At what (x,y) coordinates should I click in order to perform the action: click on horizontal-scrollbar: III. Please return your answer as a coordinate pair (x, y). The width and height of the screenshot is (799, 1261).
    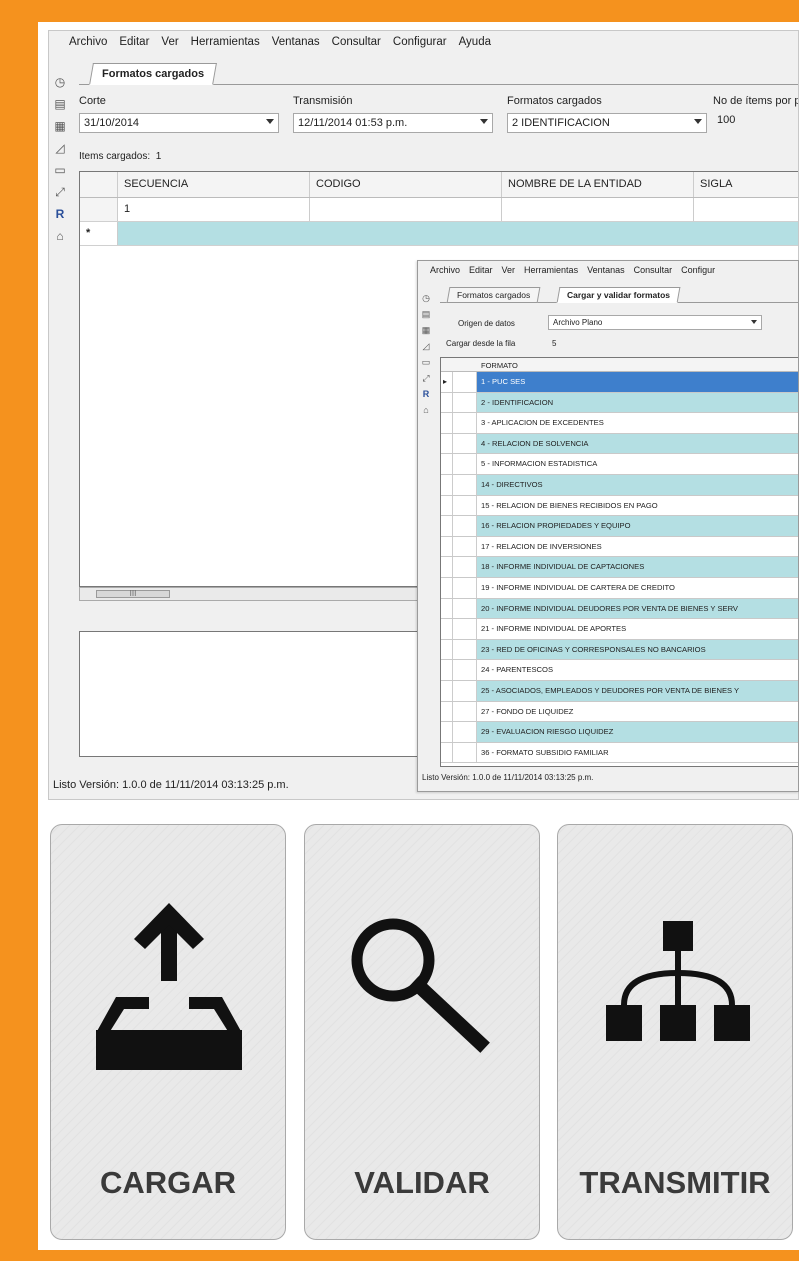
    Looking at the image, I should click on (249, 594).